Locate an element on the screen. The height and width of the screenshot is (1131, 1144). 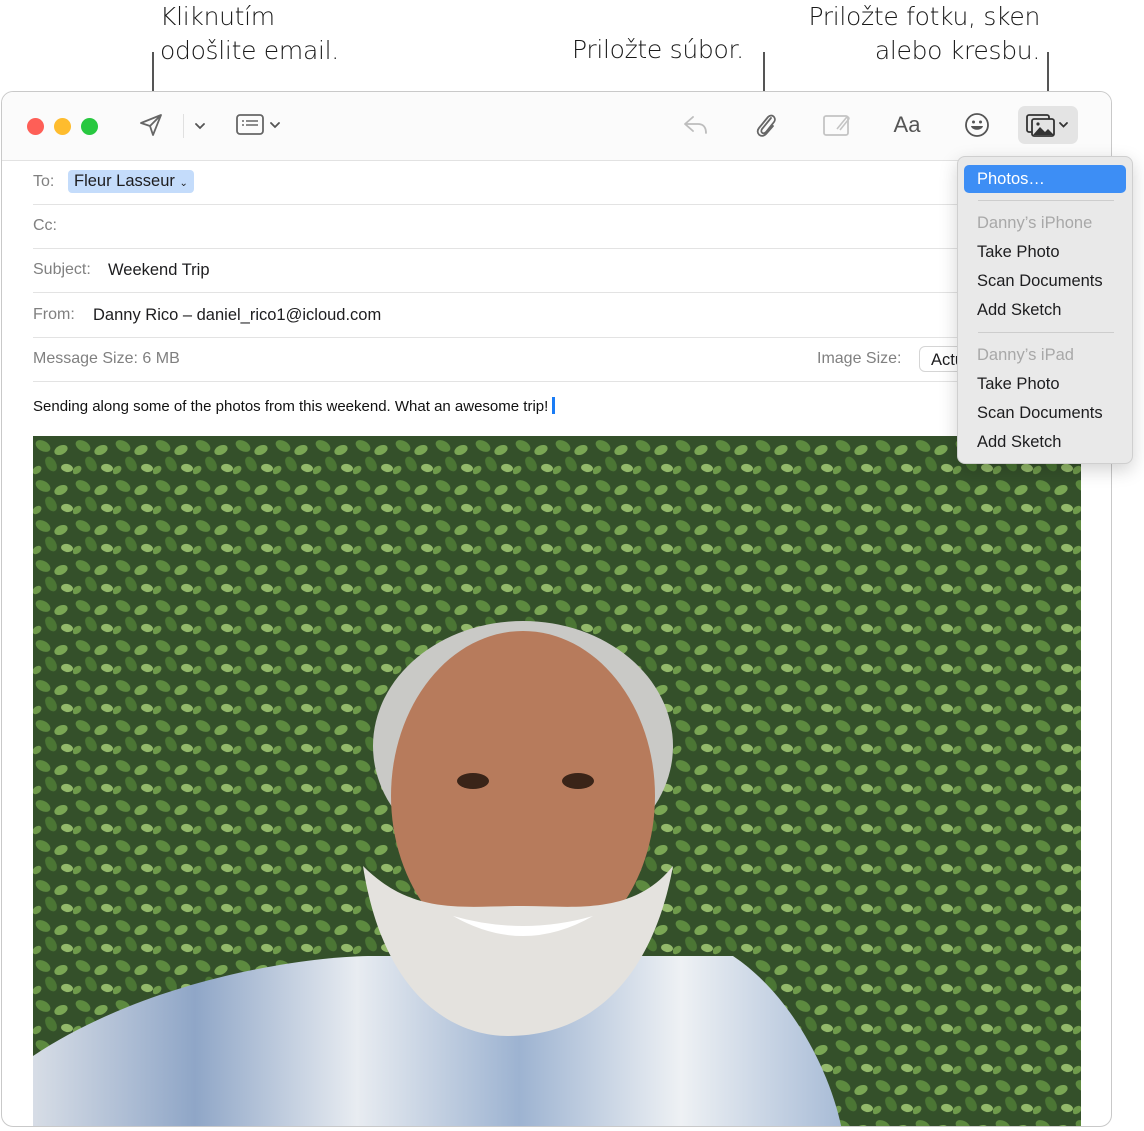
send-icon is located at coordinates (151, 125).